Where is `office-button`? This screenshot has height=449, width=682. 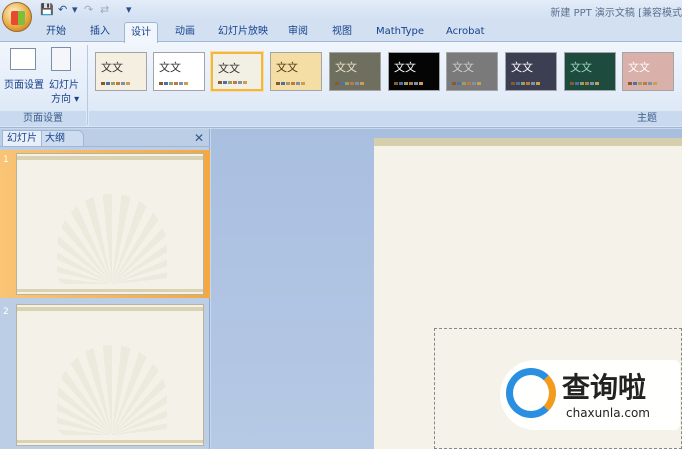 office-button is located at coordinates (17, 17).